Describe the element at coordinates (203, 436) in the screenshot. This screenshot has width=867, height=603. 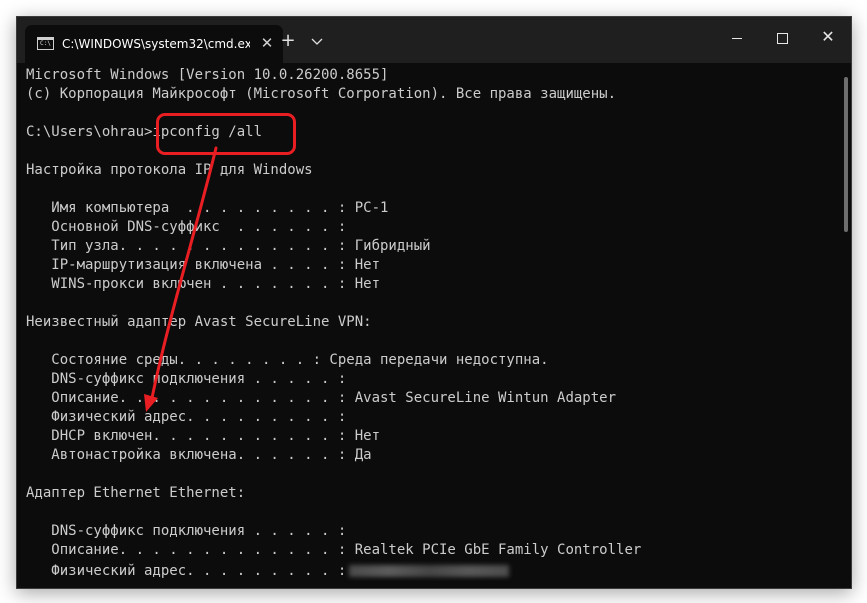
I see `terminal-line: DHCP включен. . . . . . . . . . . : Нет` at that location.